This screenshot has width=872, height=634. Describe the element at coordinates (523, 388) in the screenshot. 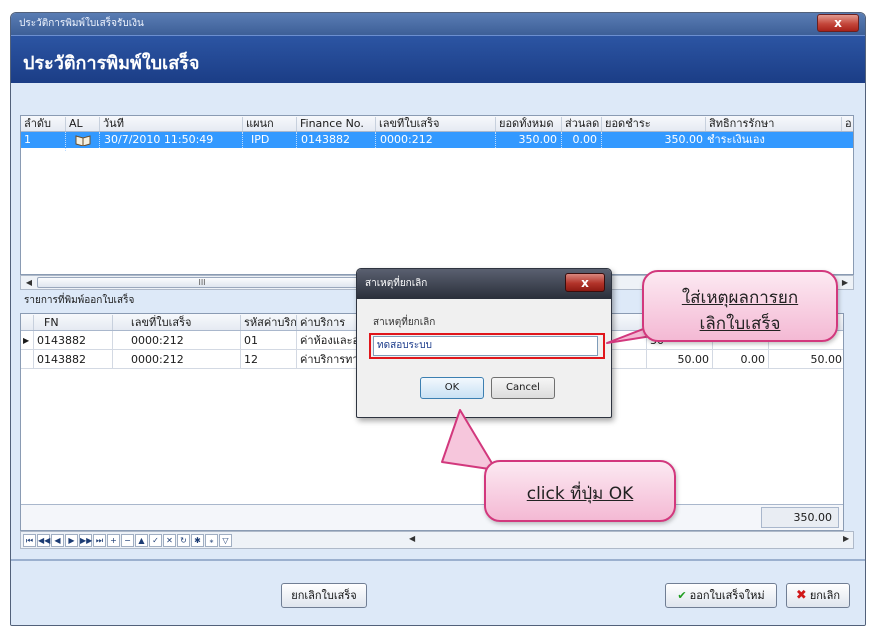

I see `dialog-cancel-button: Cancel` at that location.